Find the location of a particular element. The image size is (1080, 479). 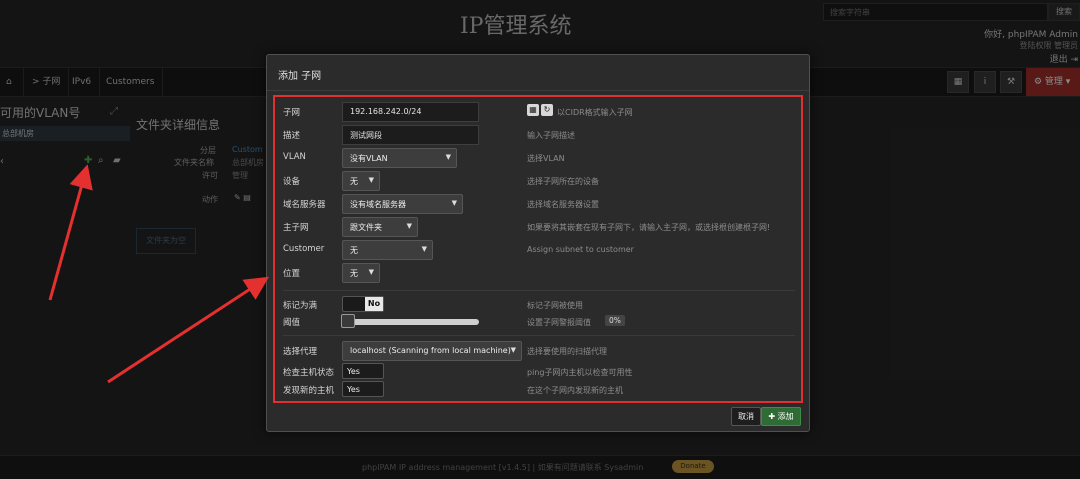

customer-select: 无 ▼ is located at coordinates (387, 250).